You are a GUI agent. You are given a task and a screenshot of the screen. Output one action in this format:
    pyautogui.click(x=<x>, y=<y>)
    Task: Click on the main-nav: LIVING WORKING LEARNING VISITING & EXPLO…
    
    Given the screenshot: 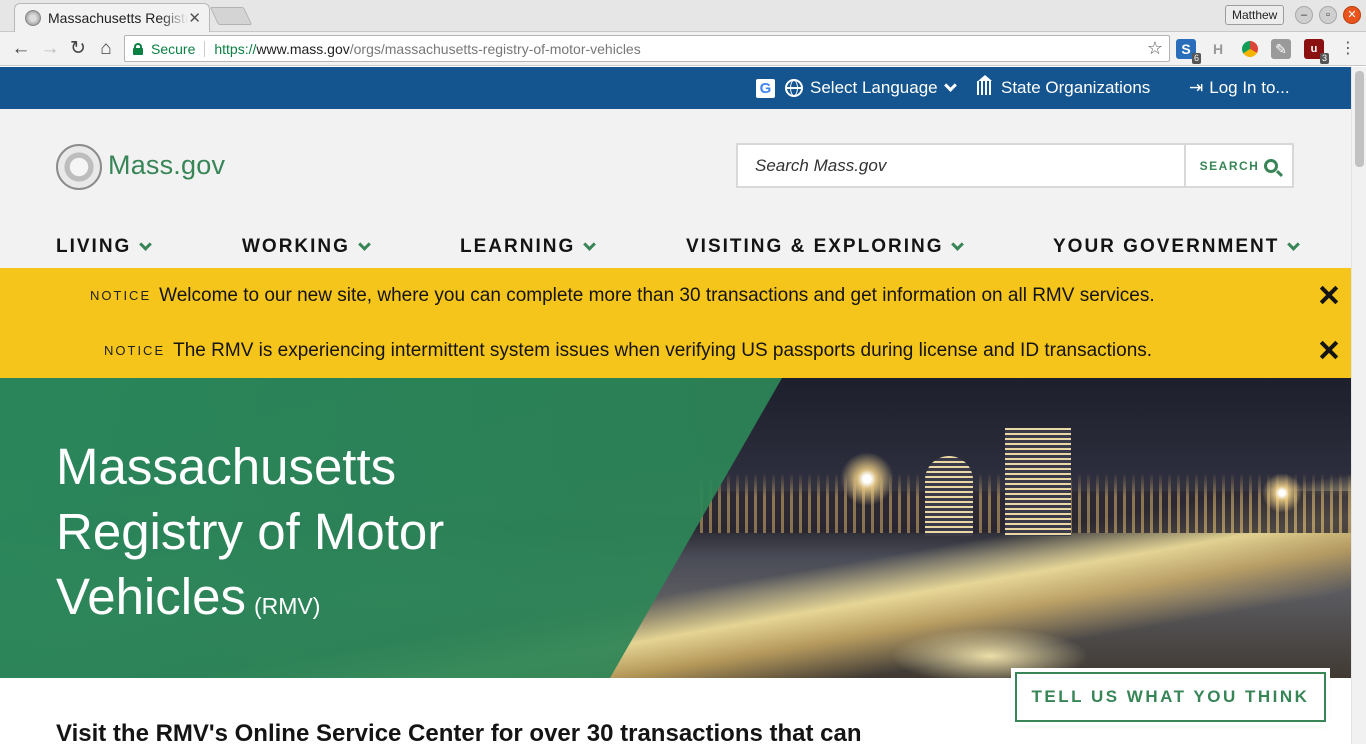 What is the action you would take?
    pyautogui.click(x=675, y=247)
    